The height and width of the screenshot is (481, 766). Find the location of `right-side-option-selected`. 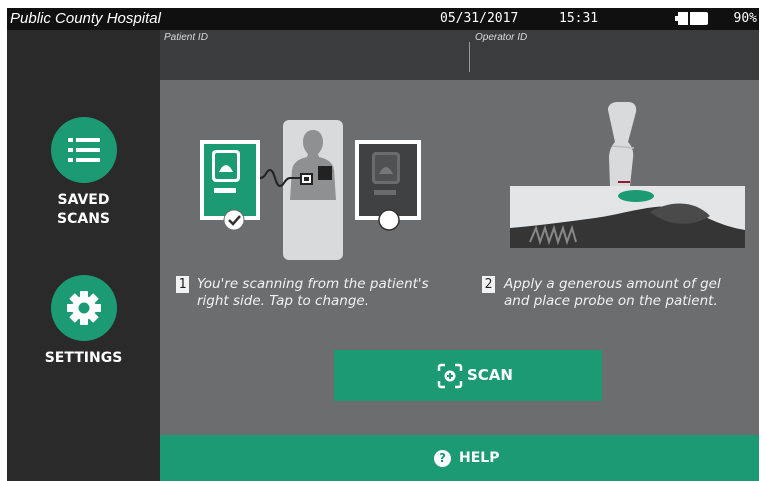

right-side-option-selected is located at coordinates (230, 185).